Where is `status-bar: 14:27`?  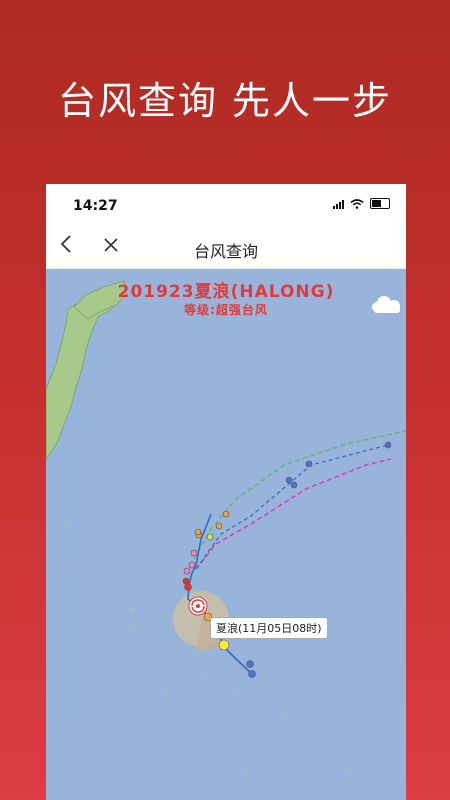 status-bar: 14:27 is located at coordinates (226, 206).